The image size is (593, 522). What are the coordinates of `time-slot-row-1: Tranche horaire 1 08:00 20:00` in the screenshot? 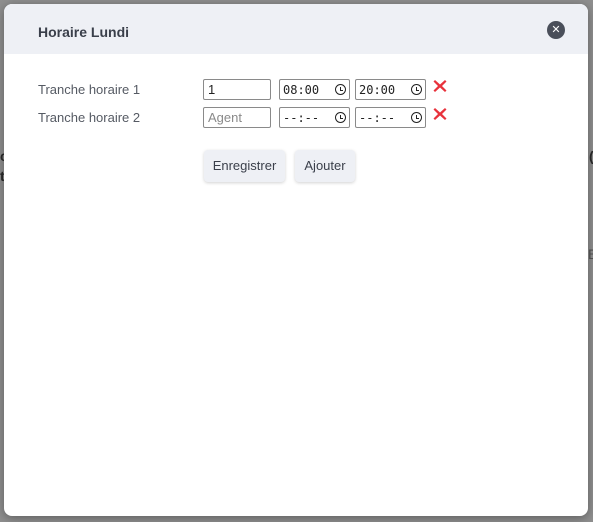 It's located at (296, 90).